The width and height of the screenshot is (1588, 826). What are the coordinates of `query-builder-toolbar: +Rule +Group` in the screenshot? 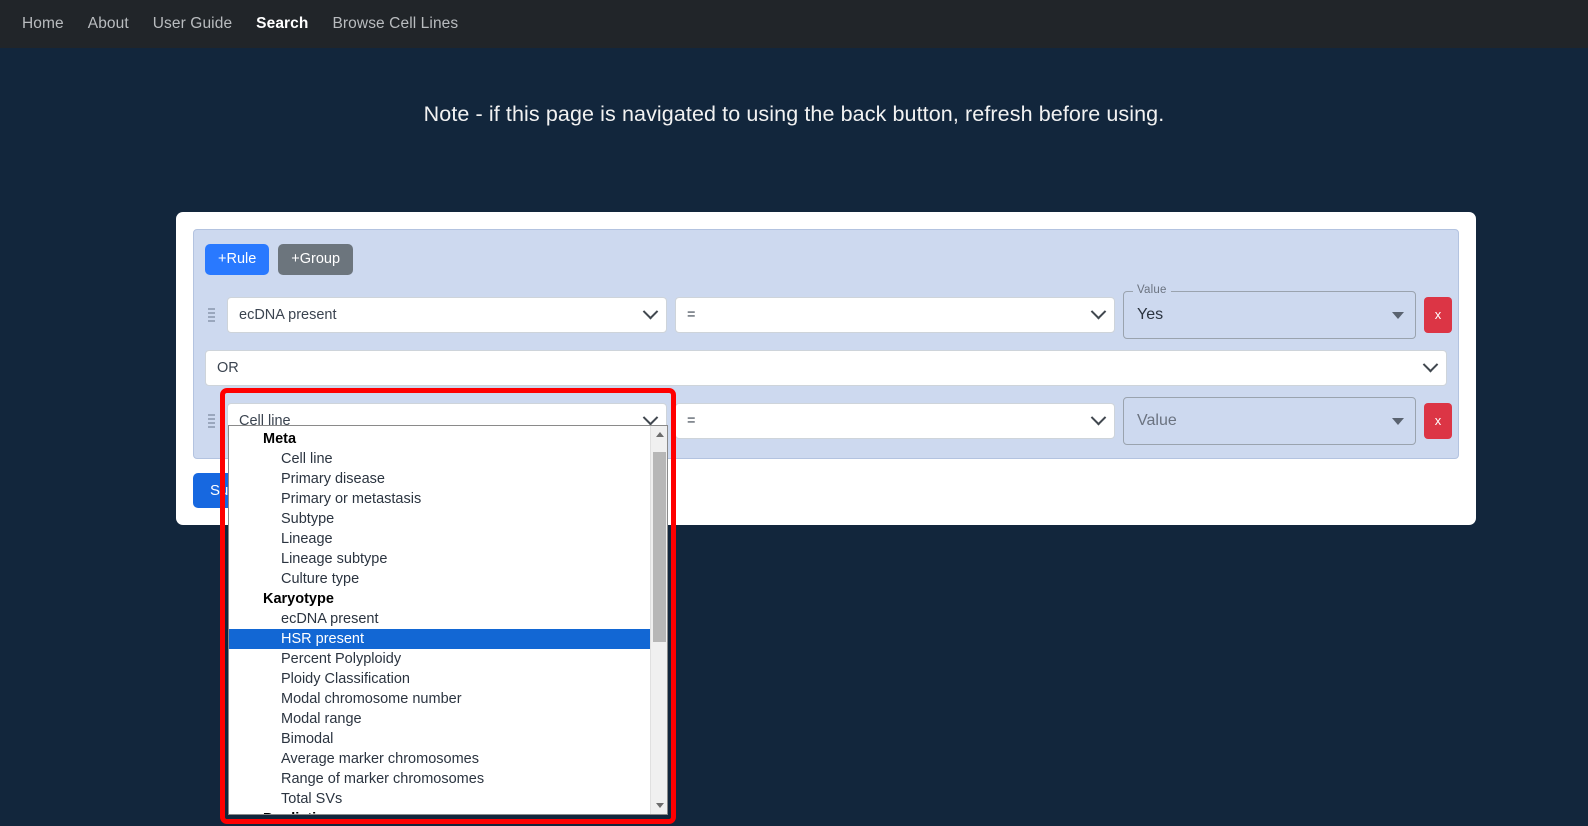 It's located at (826, 259).